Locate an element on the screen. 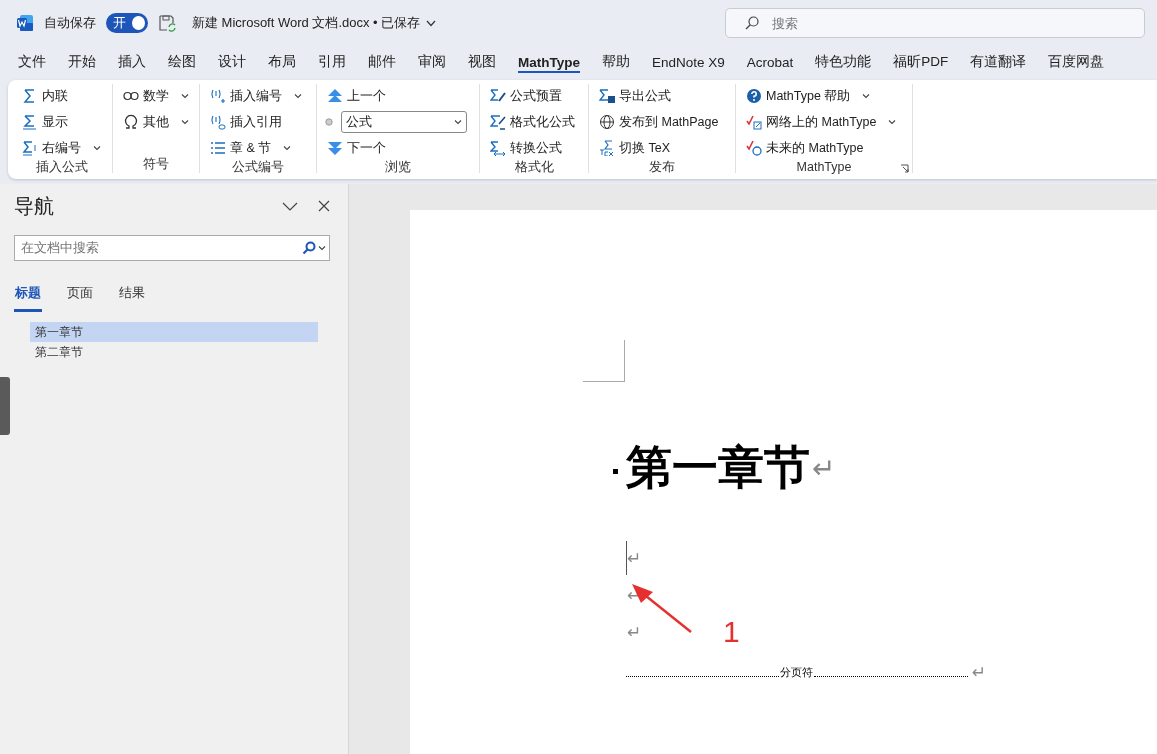 This screenshot has height=754, width=1157. menu-tab: 引用 is located at coordinates (332, 62).